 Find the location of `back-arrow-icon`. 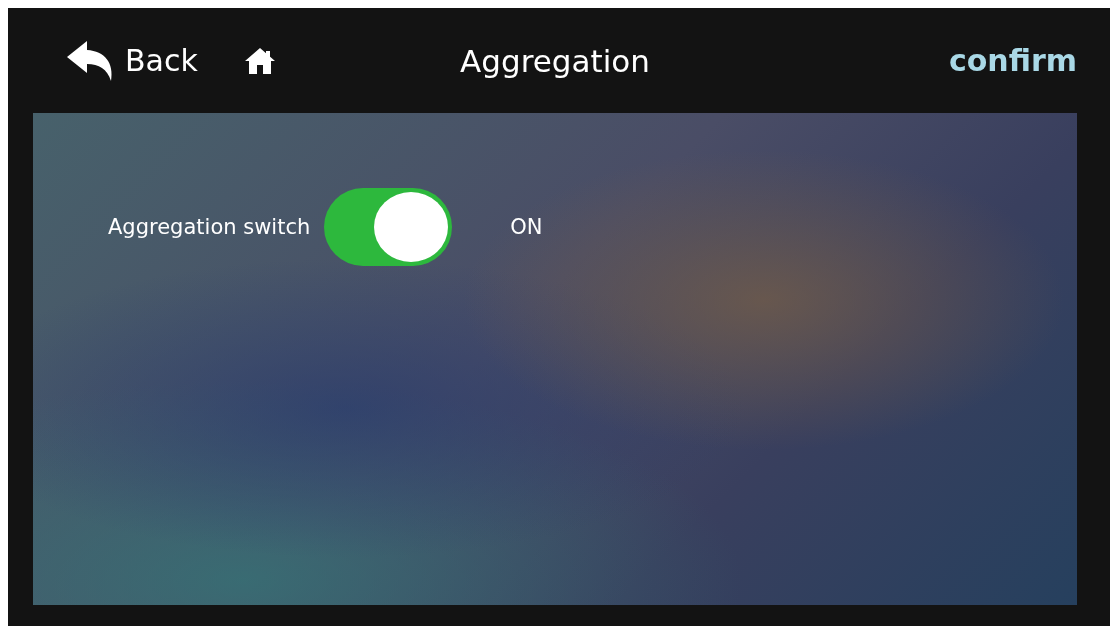

back-arrow-icon is located at coordinates (91, 60).